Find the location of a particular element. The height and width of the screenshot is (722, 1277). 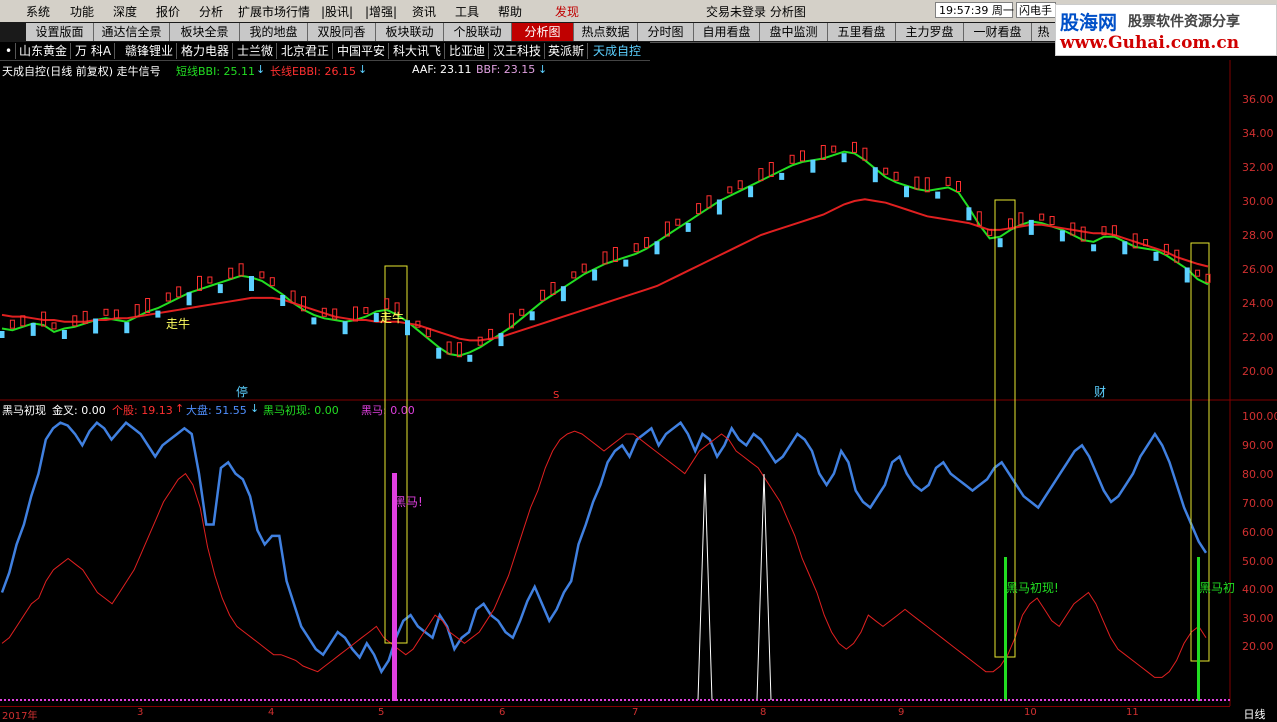

price-tick: 36.00 is located at coordinates (1258, 99).